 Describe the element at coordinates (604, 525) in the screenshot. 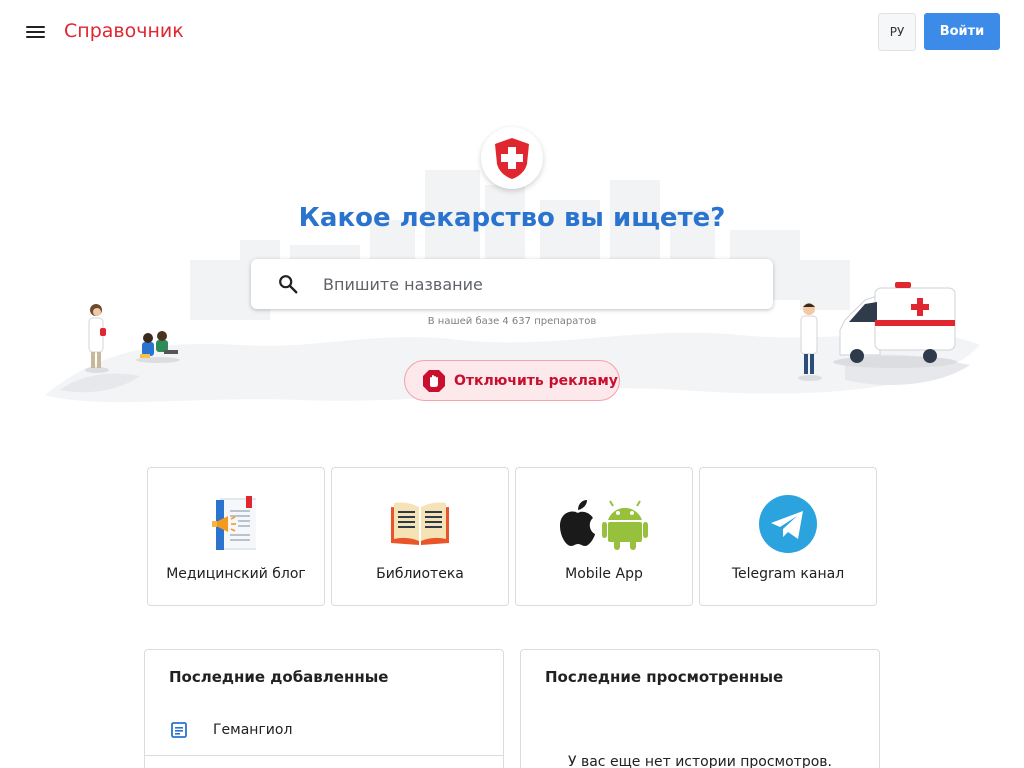

I see `apple-android-icon` at that location.